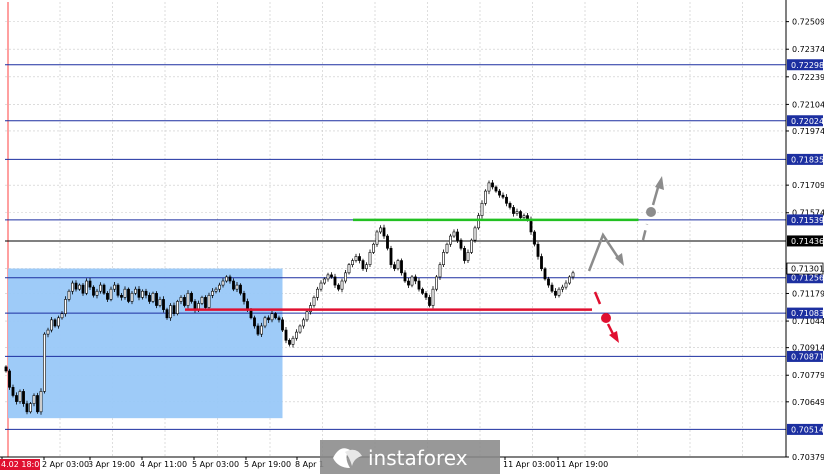  I want to click on time-tick-label: 5 Apr 03:00, so click(215, 464).